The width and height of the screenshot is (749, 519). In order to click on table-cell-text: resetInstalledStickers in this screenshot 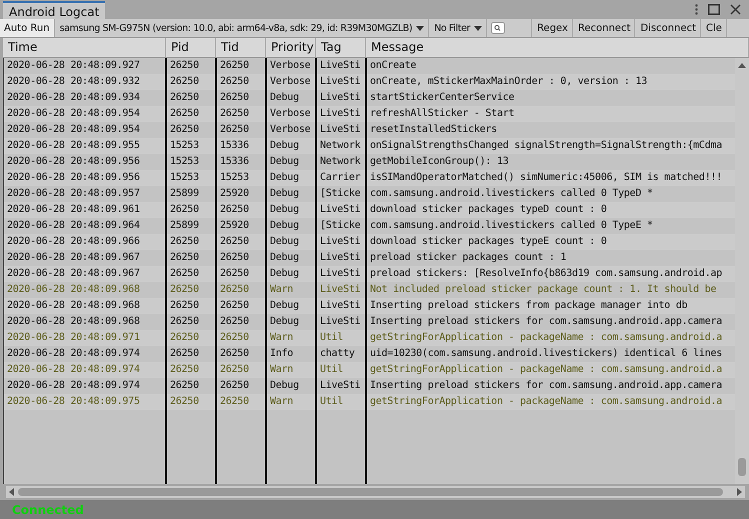, I will do `click(433, 130)`.